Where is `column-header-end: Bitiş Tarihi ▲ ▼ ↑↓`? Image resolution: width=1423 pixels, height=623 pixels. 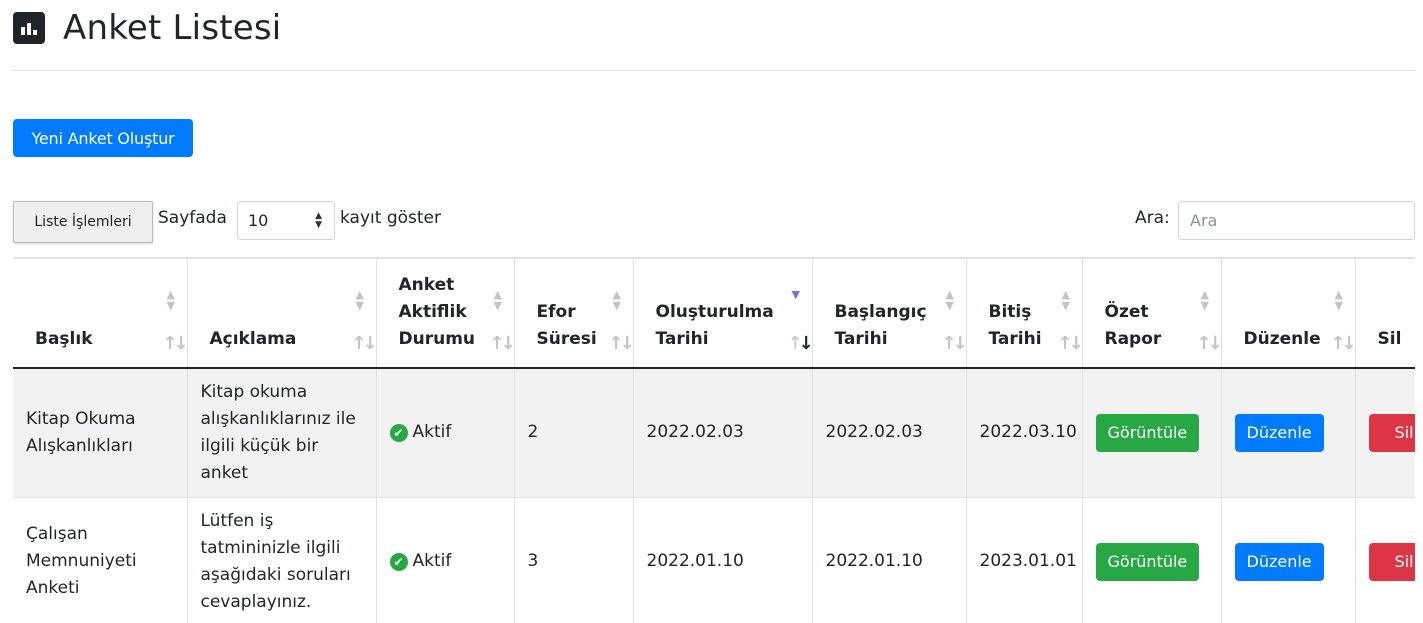 column-header-end: Bitiş Tarihi ▲ ▼ ↑↓ is located at coordinates (1025, 313).